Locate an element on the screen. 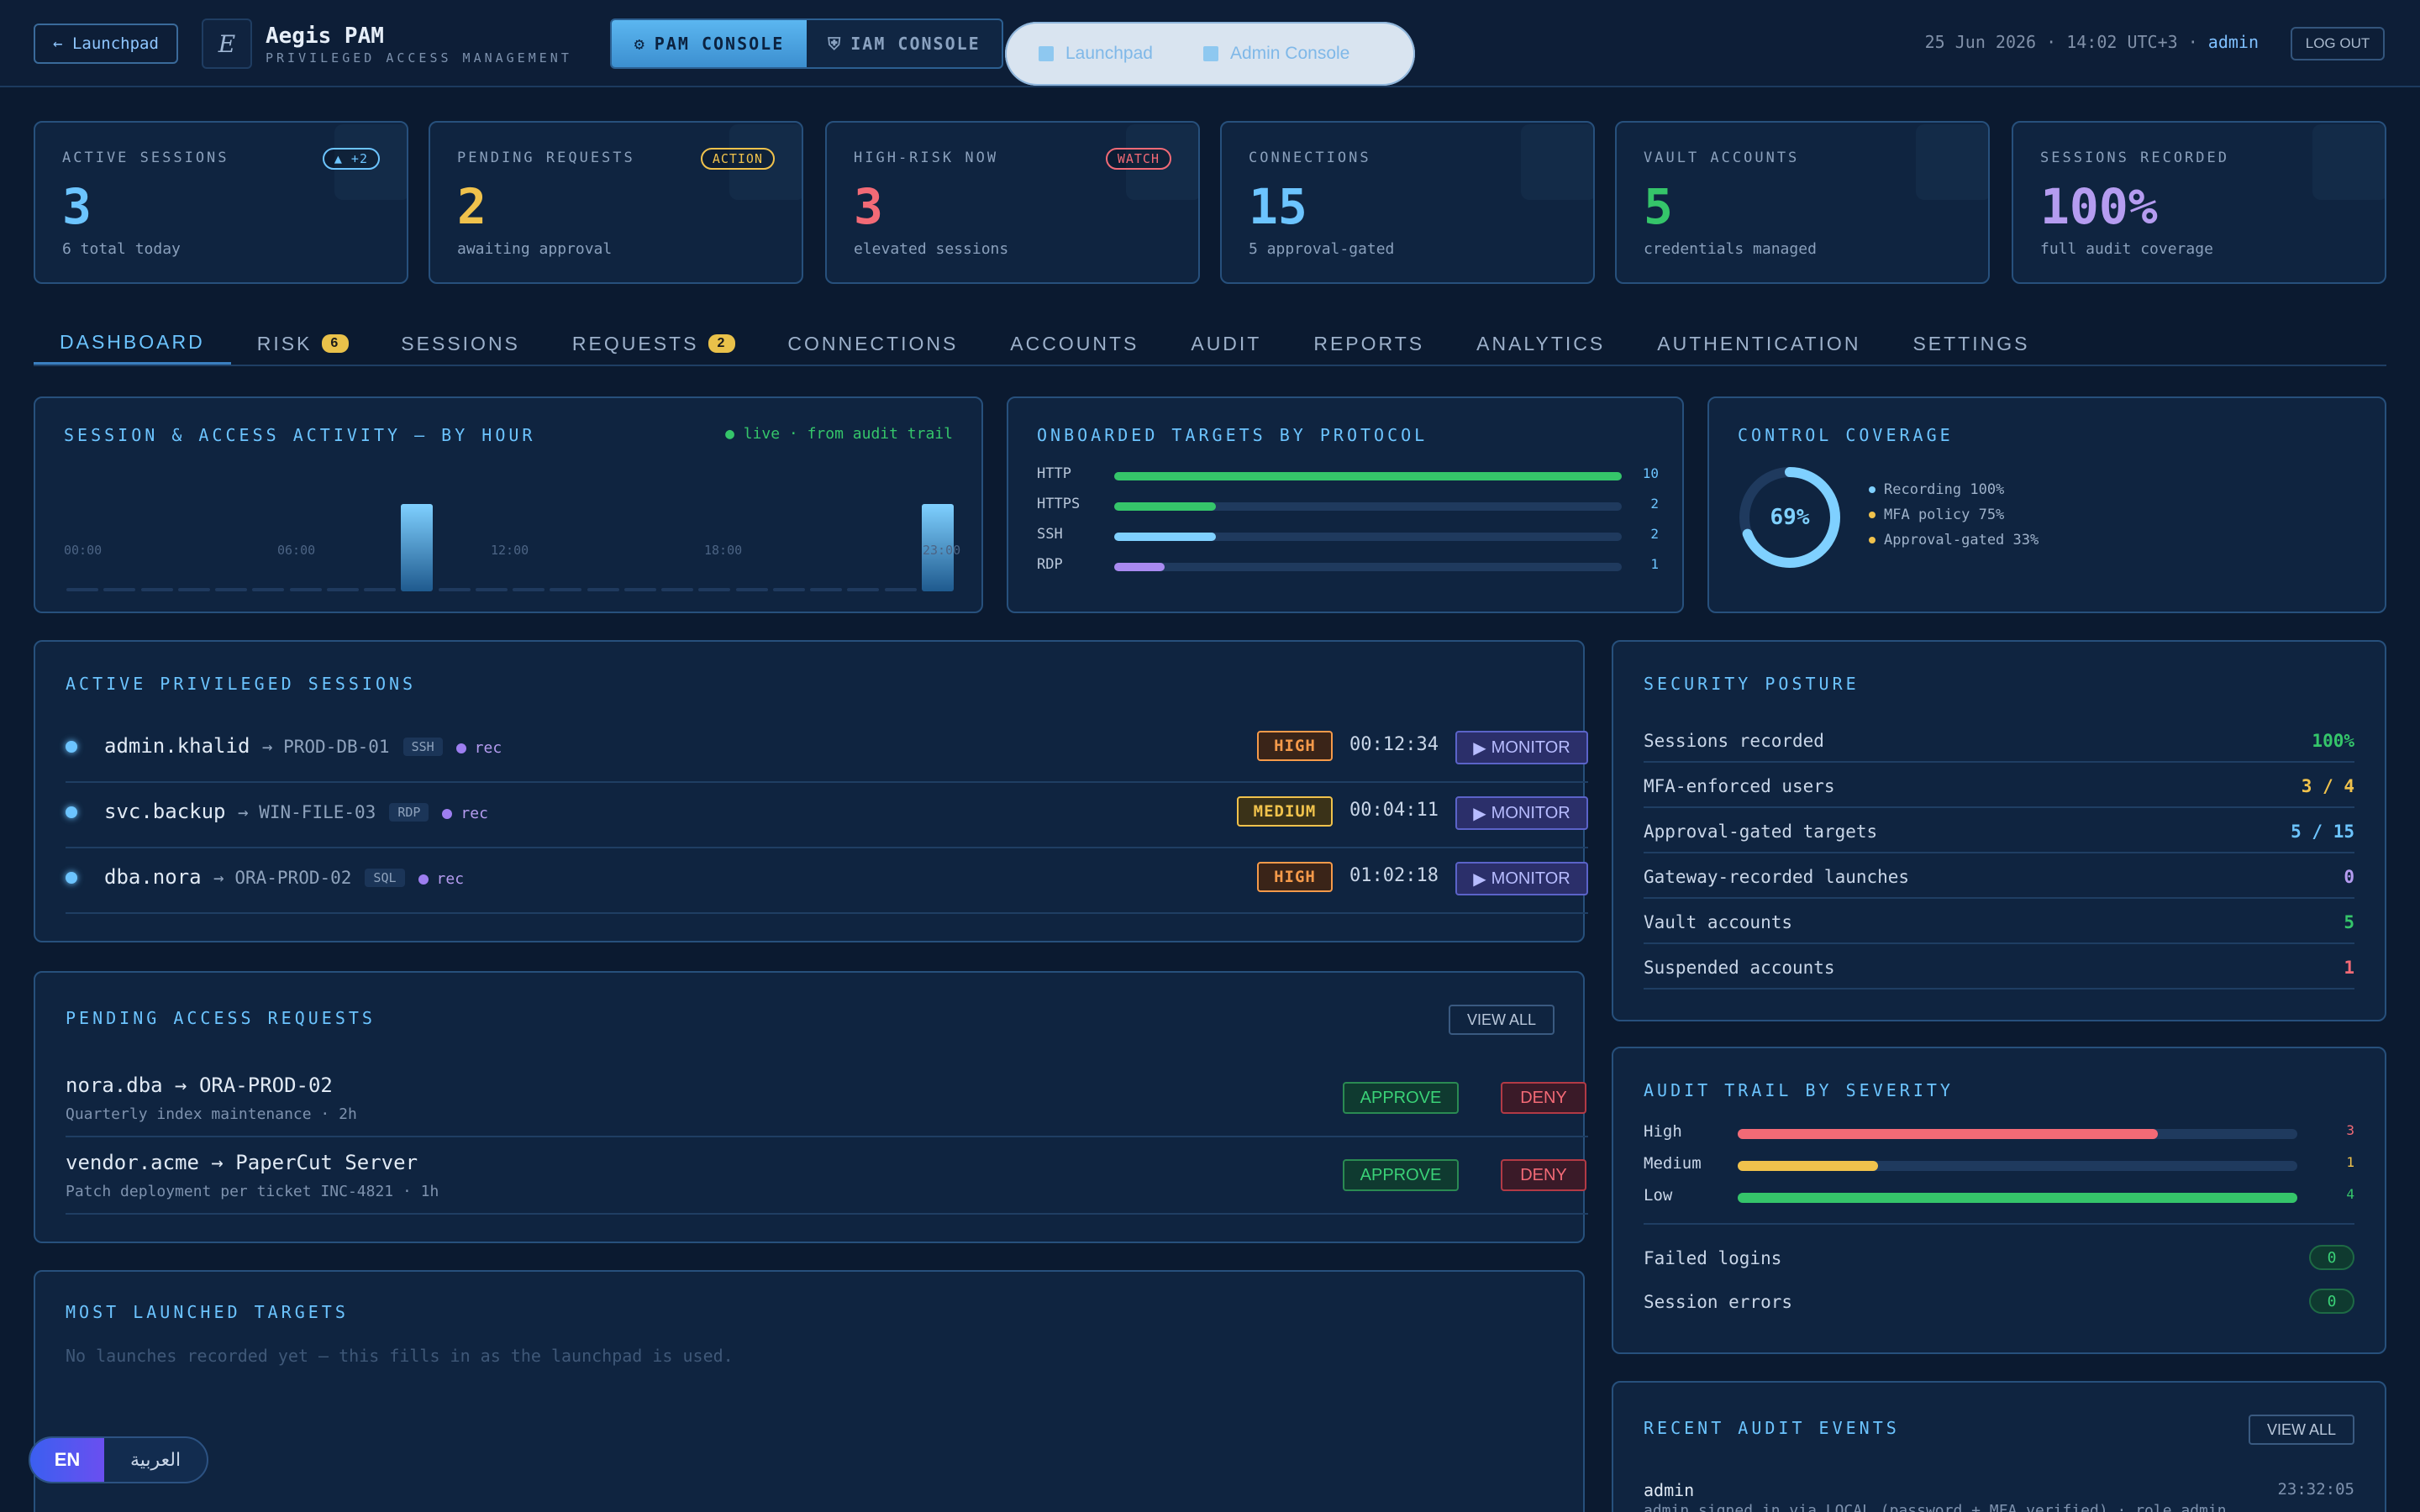 The height and width of the screenshot is (1512, 2420). tab-risk: RISK 6 is located at coordinates (303, 344).